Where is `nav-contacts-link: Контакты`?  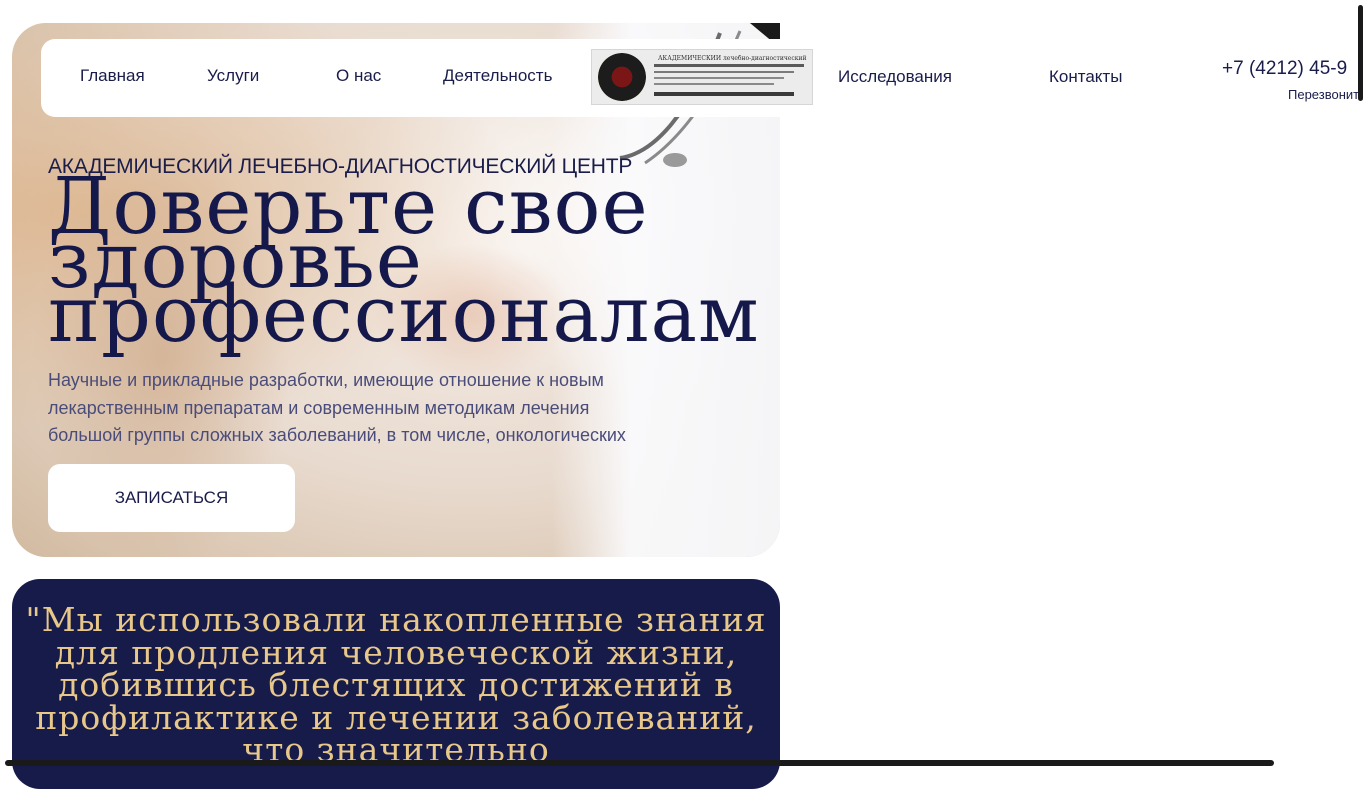
nav-contacts-link: Контакты is located at coordinates (1085, 77).